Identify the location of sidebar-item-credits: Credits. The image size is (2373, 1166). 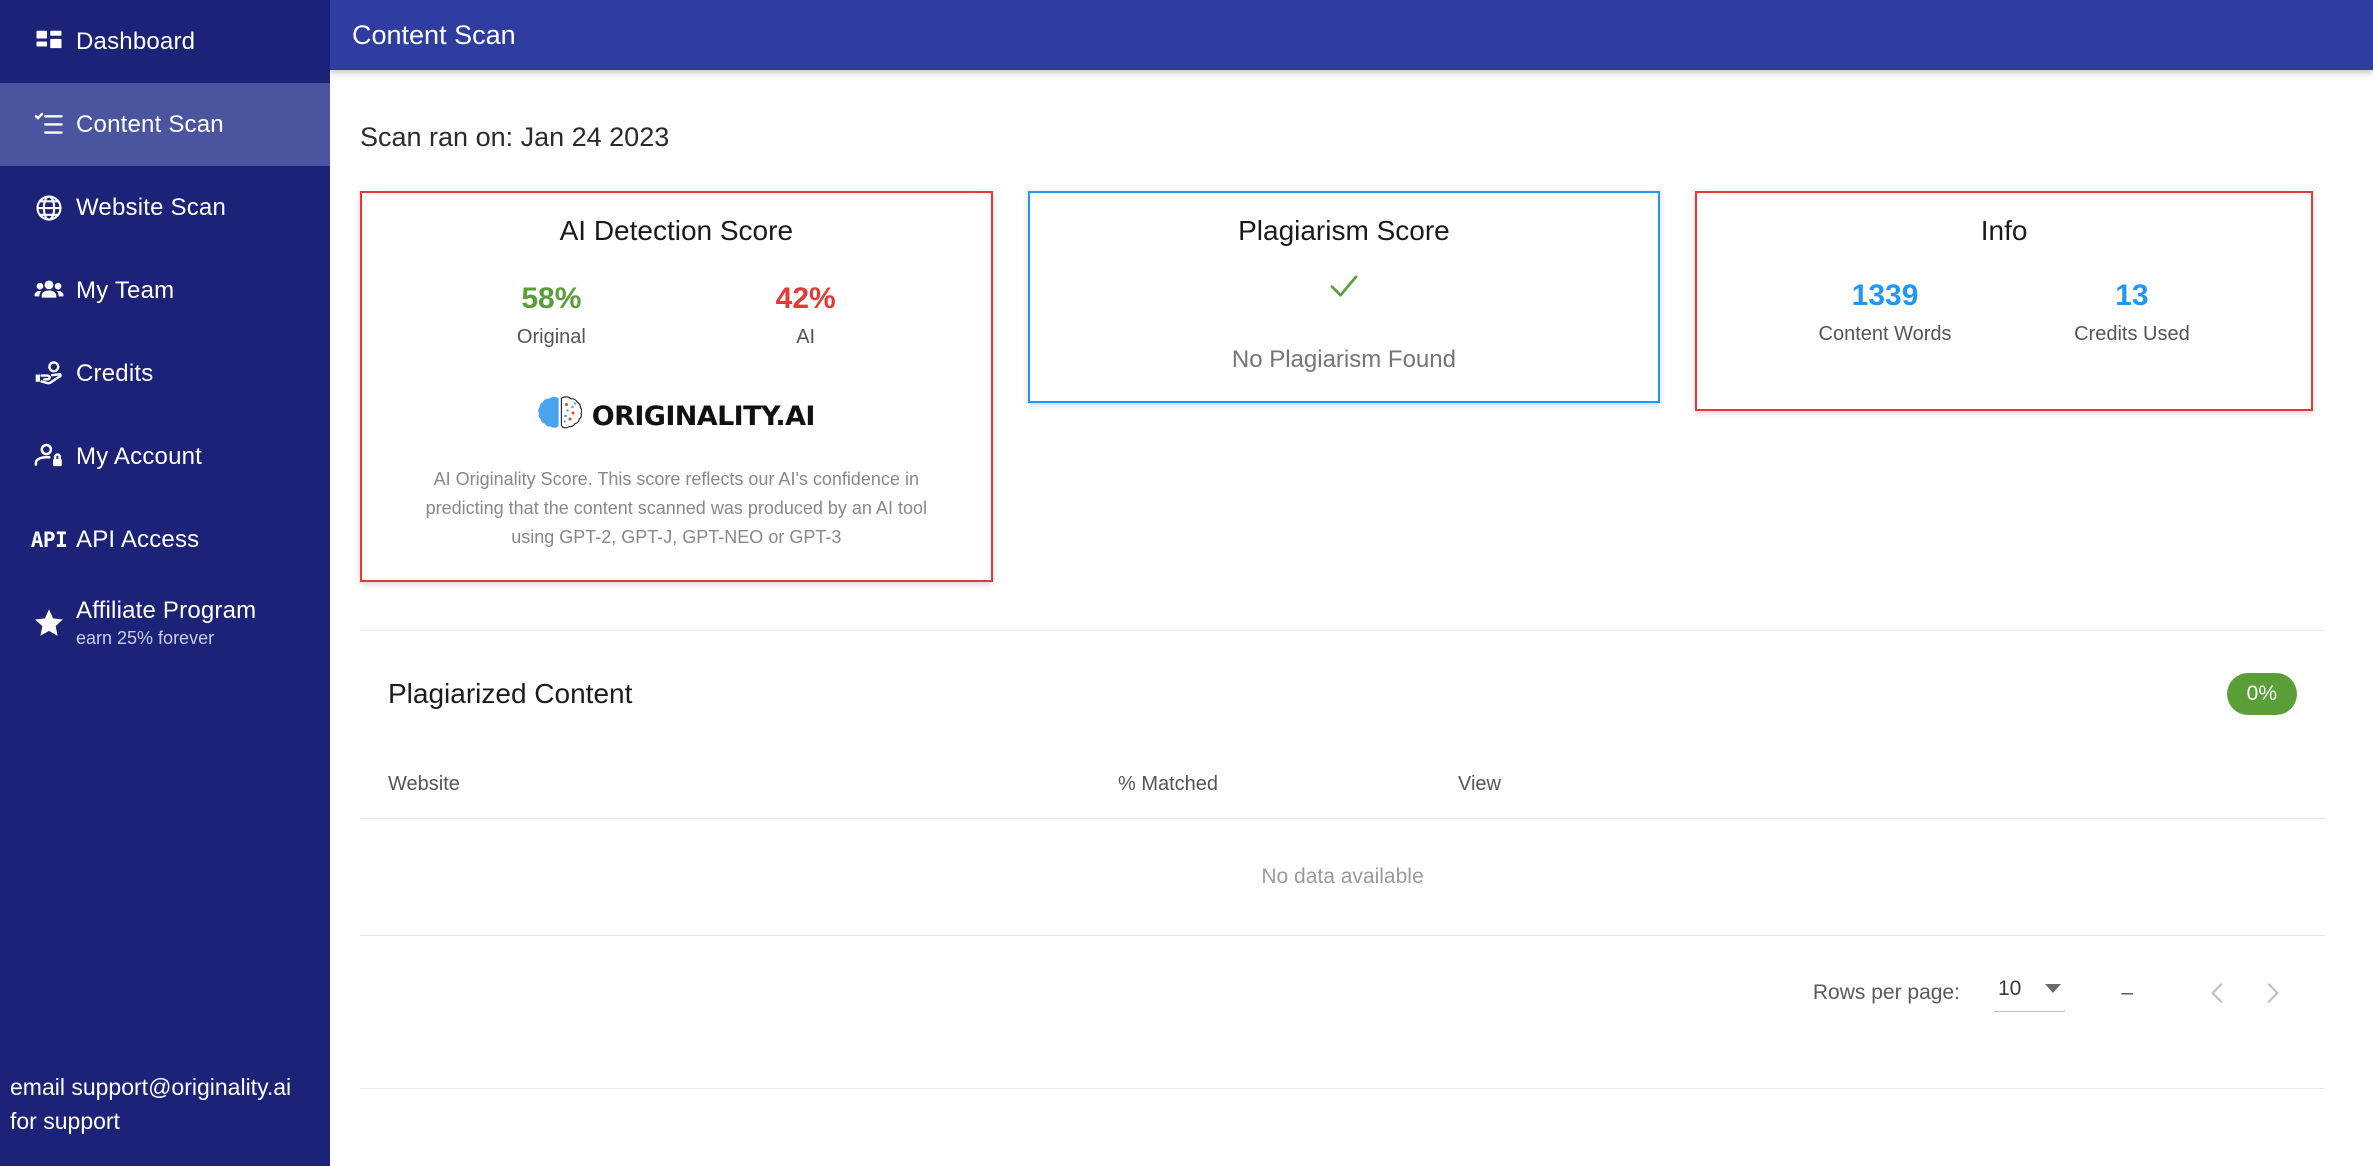
(165, 373).